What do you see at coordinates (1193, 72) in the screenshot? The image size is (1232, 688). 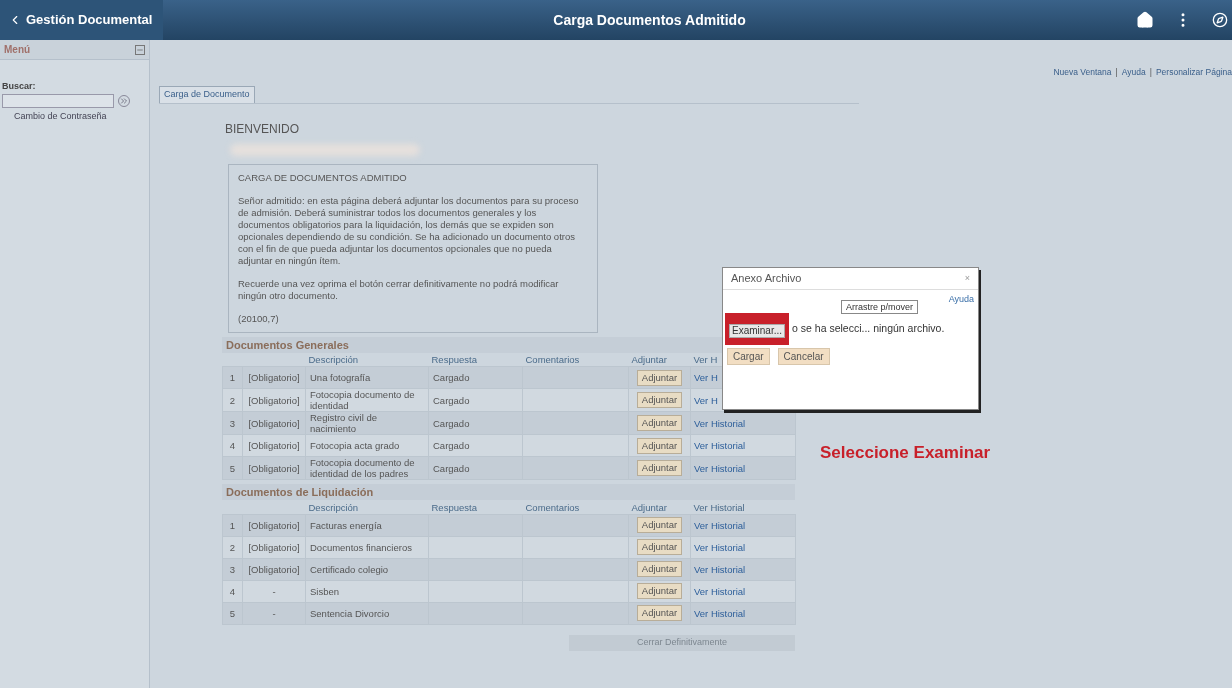 I see `top-link: Personalizar Página` at bounding box center [1193, 72].